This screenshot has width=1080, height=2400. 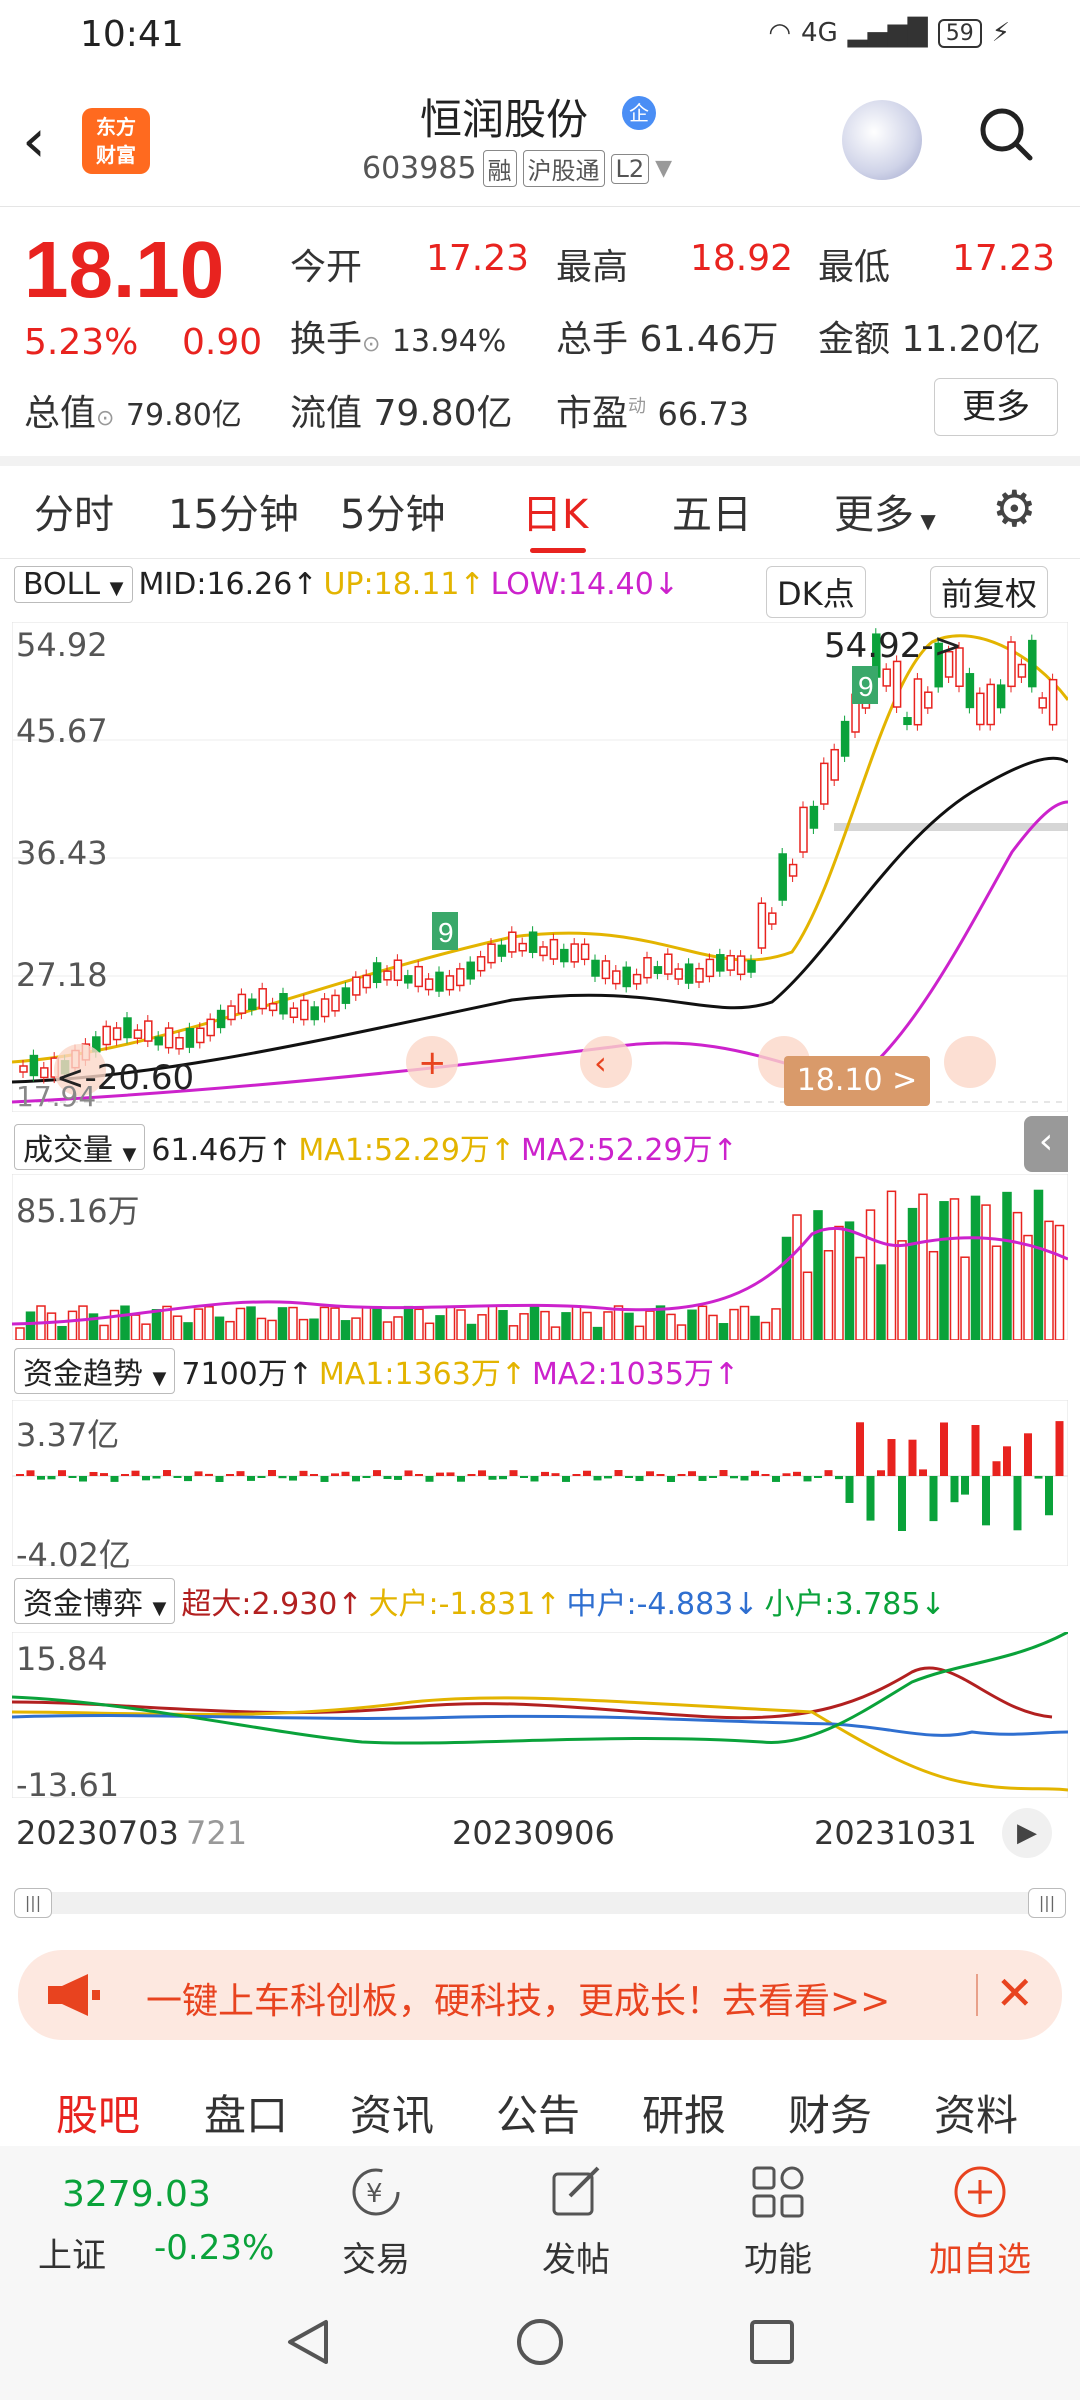 I want to click on adjust-mode-toggle: 前复权, so click(x=989, y=592).